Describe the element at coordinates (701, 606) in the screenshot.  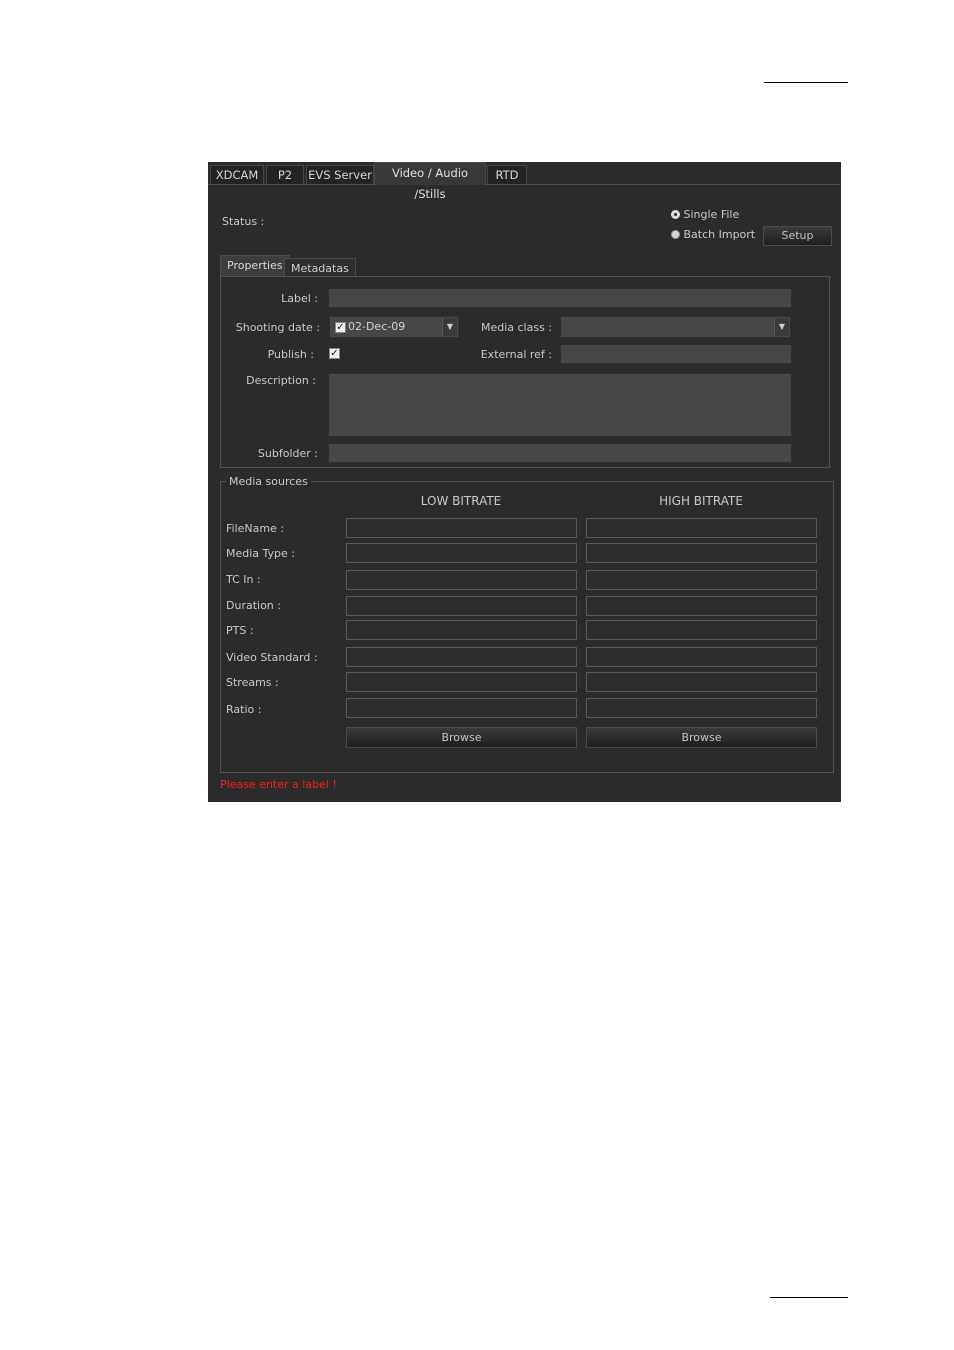
I see `high-duration-field` at that location.